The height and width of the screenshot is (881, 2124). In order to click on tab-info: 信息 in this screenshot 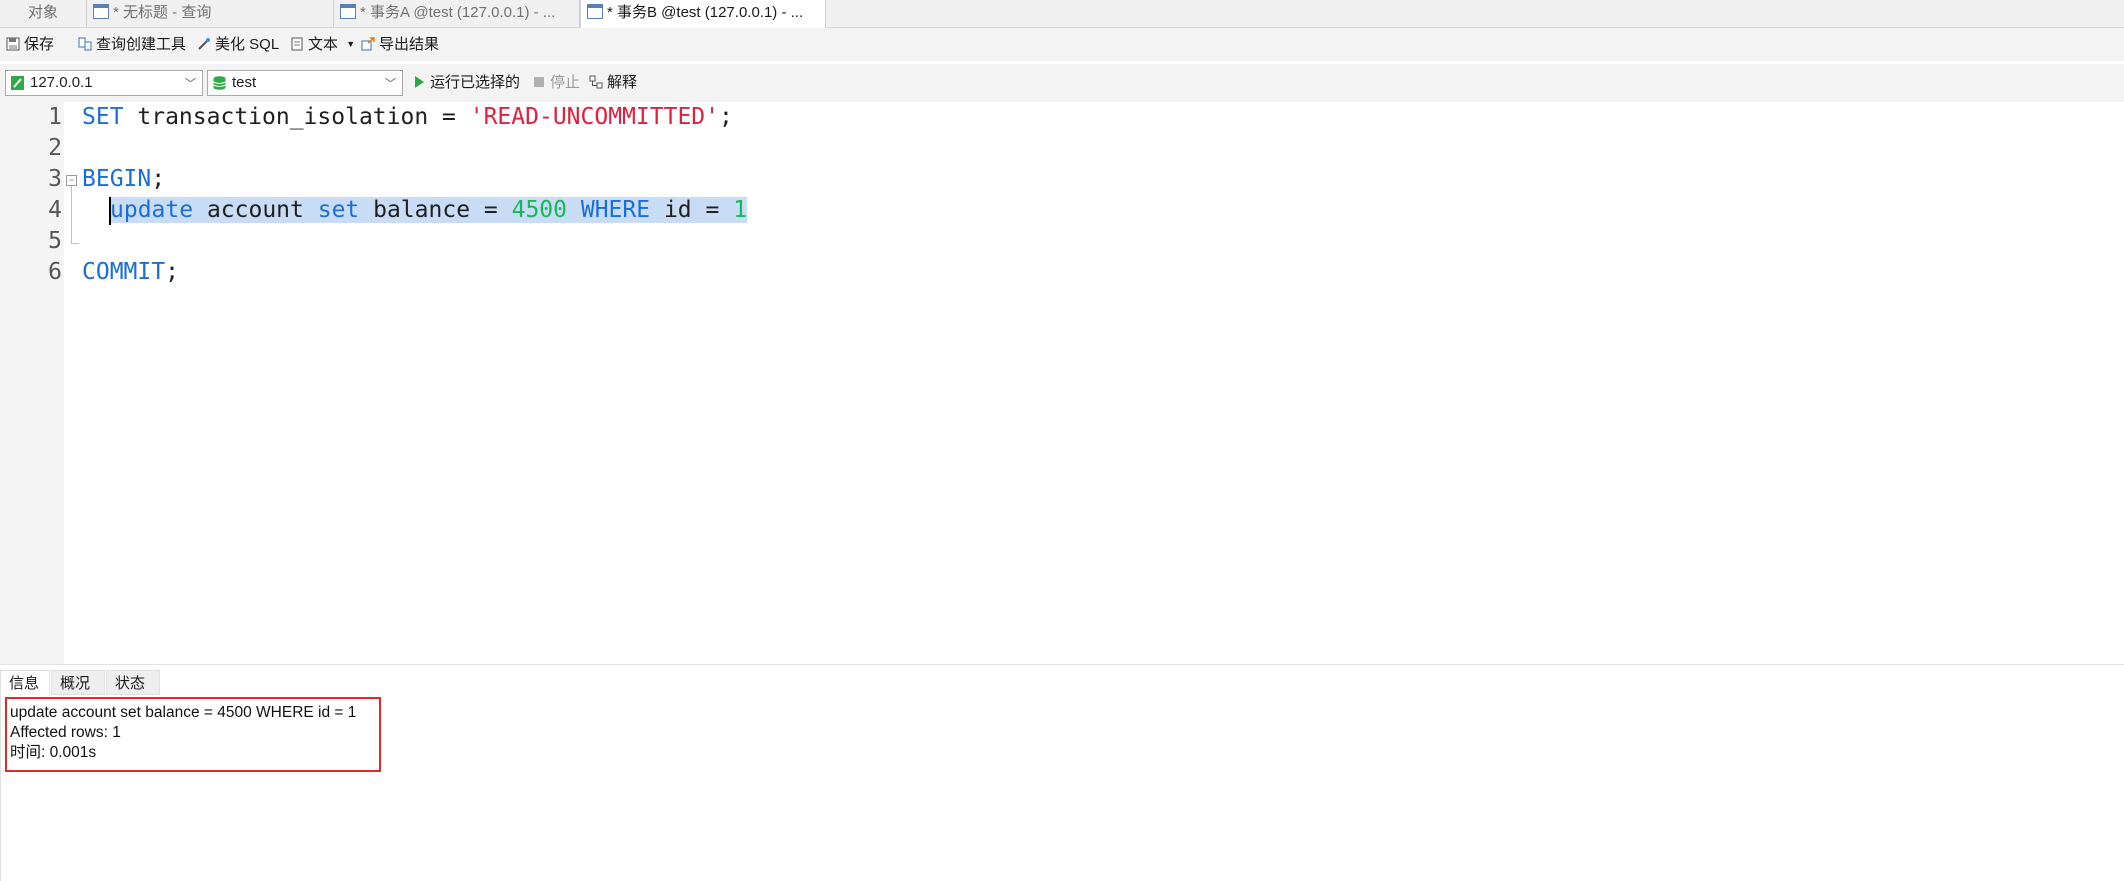, I will do `click(25, 682)`.